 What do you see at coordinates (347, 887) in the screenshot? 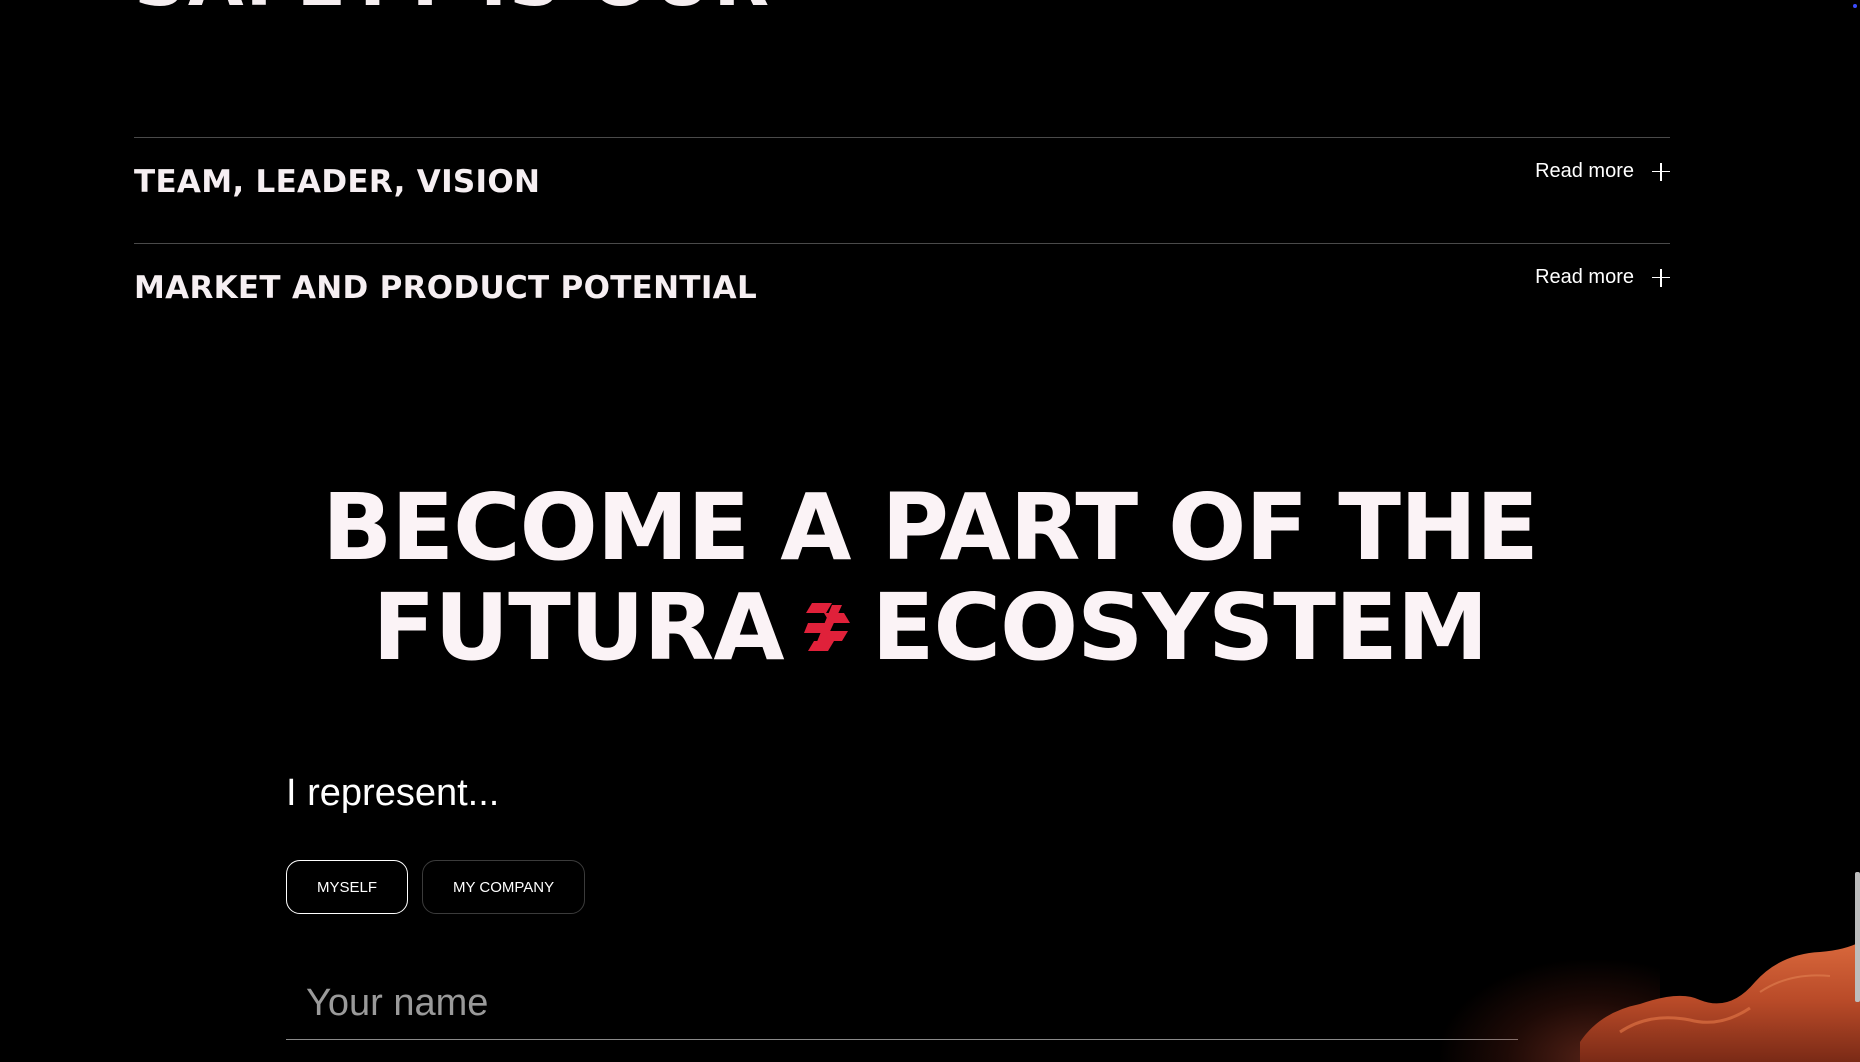
I see `option-myself-button: MYSELF` at bounding box center [347, 887].